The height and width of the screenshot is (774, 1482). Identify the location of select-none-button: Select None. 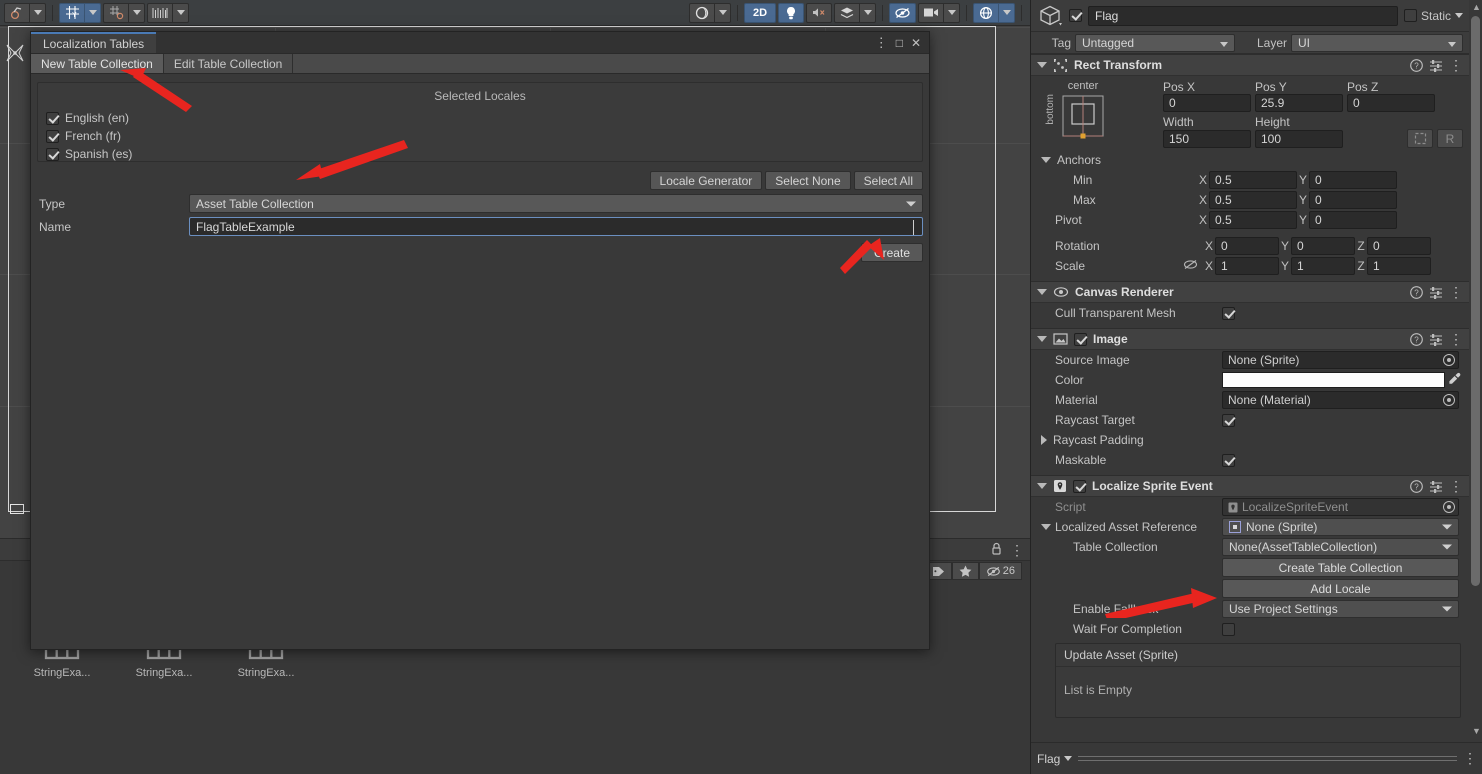
(808, 180).